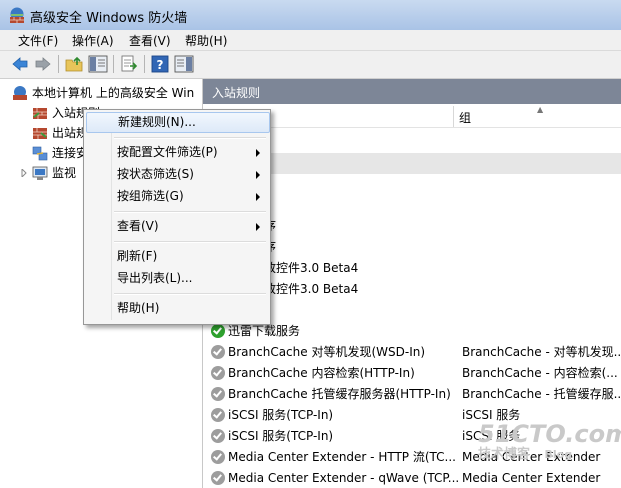 Image resolution: width=621 pixels, height=488 pixels. Describe the element at coordinates (531, 478) in the screenshot. I see `rule-group: Media Center Extender` at that location.